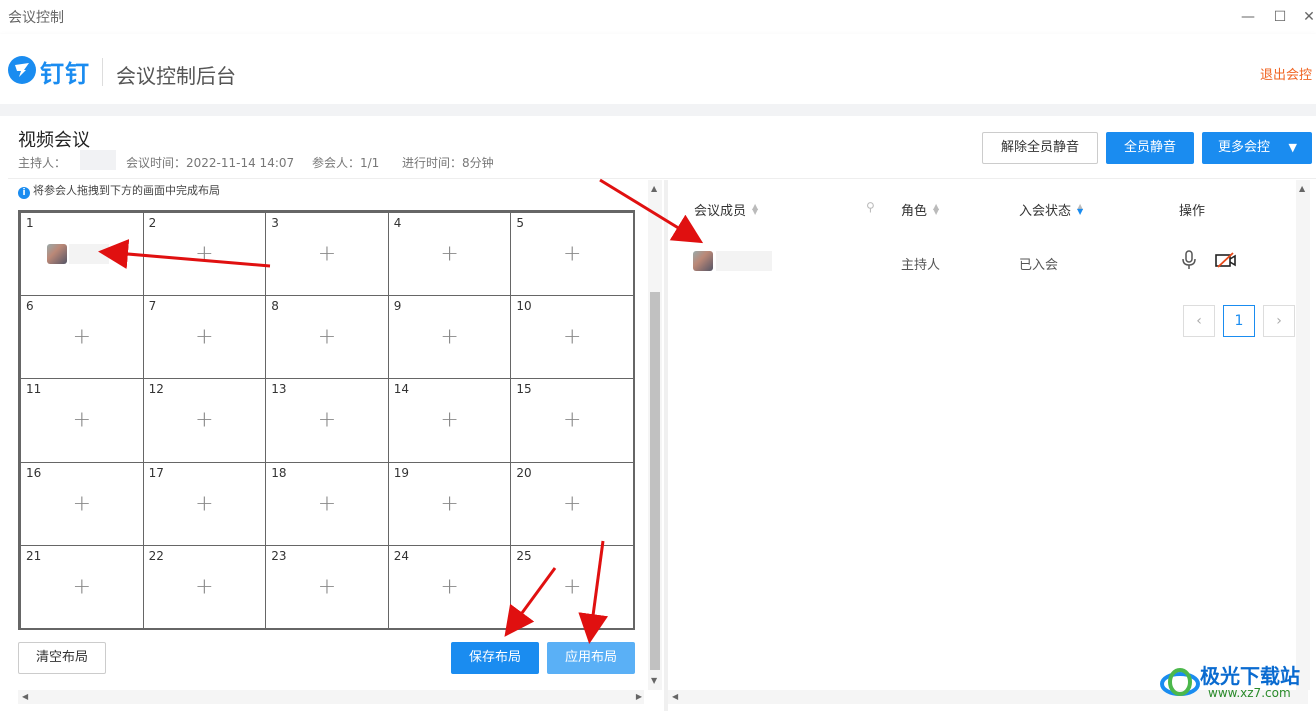  I want to click on layout-cell: 17 +, so click(204, 503).